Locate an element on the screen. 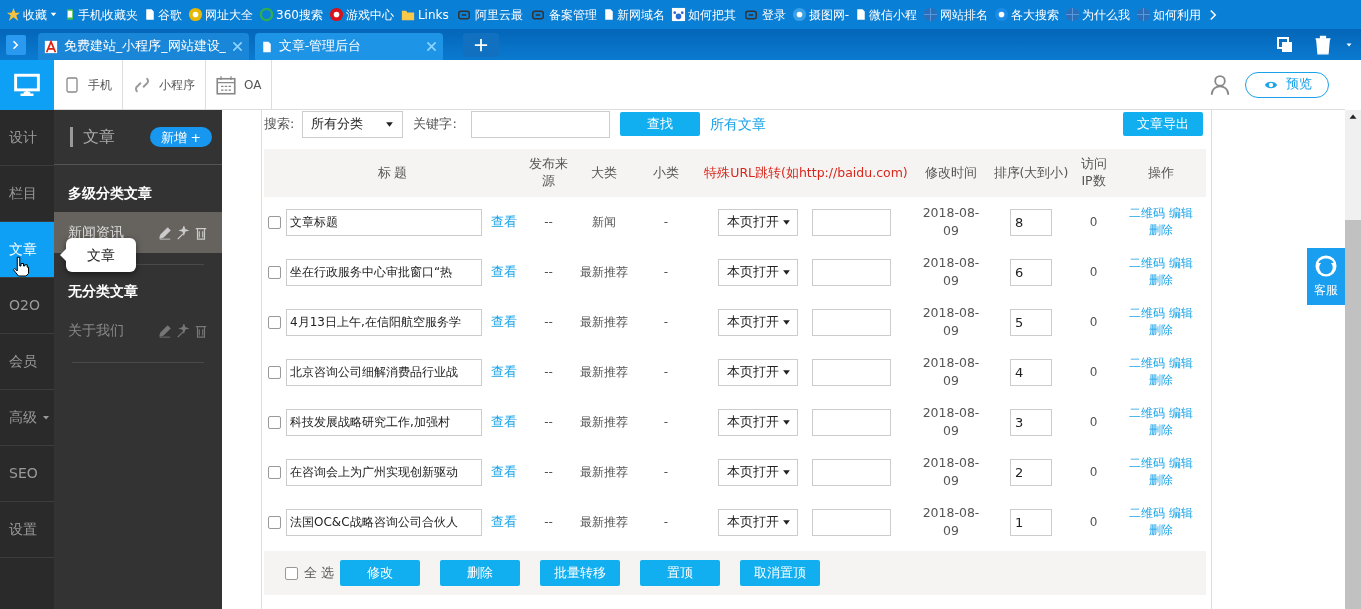  mode-tab: 手机 is located at coordinates (100, 84).